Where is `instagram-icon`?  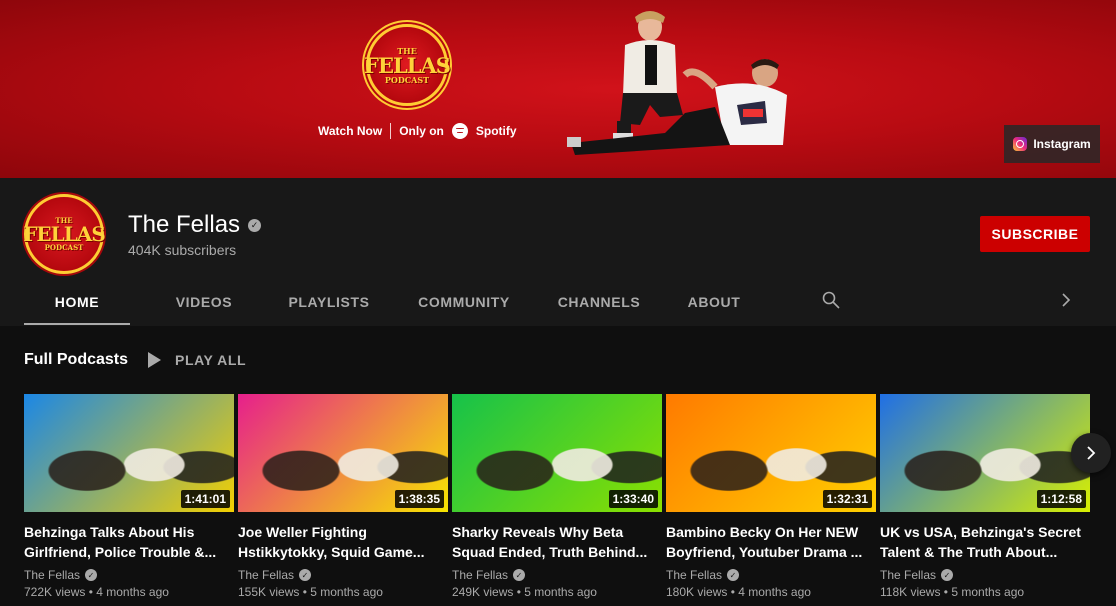
instagram-icon is located at coordinates (1020, 144).